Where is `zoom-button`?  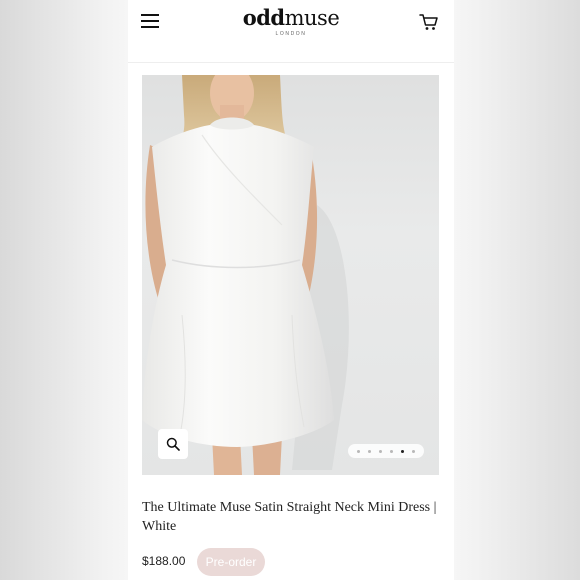 zoom-button is located at coordinates (173, 444).